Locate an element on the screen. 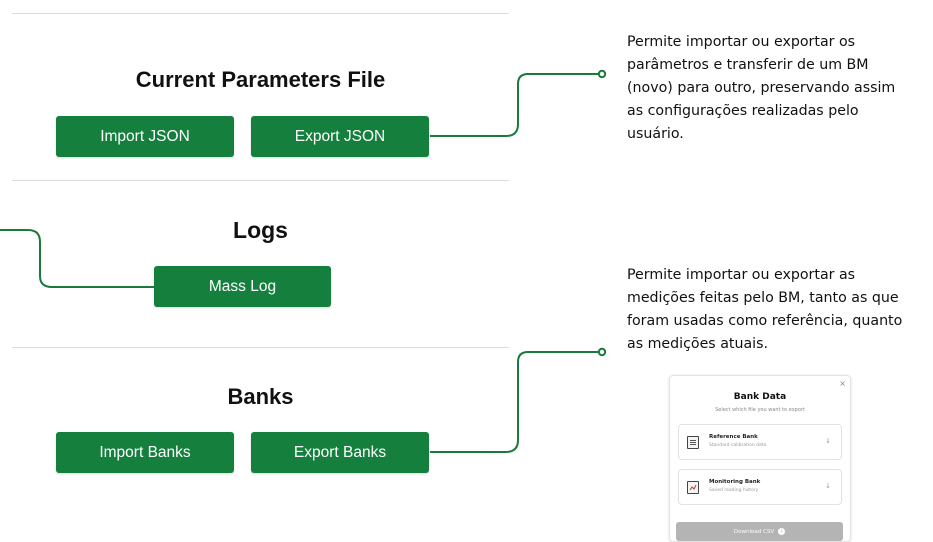 The width and height of the screenshot is (933, 542). modal-title: Bank Data is located at coordinates (760, 397).